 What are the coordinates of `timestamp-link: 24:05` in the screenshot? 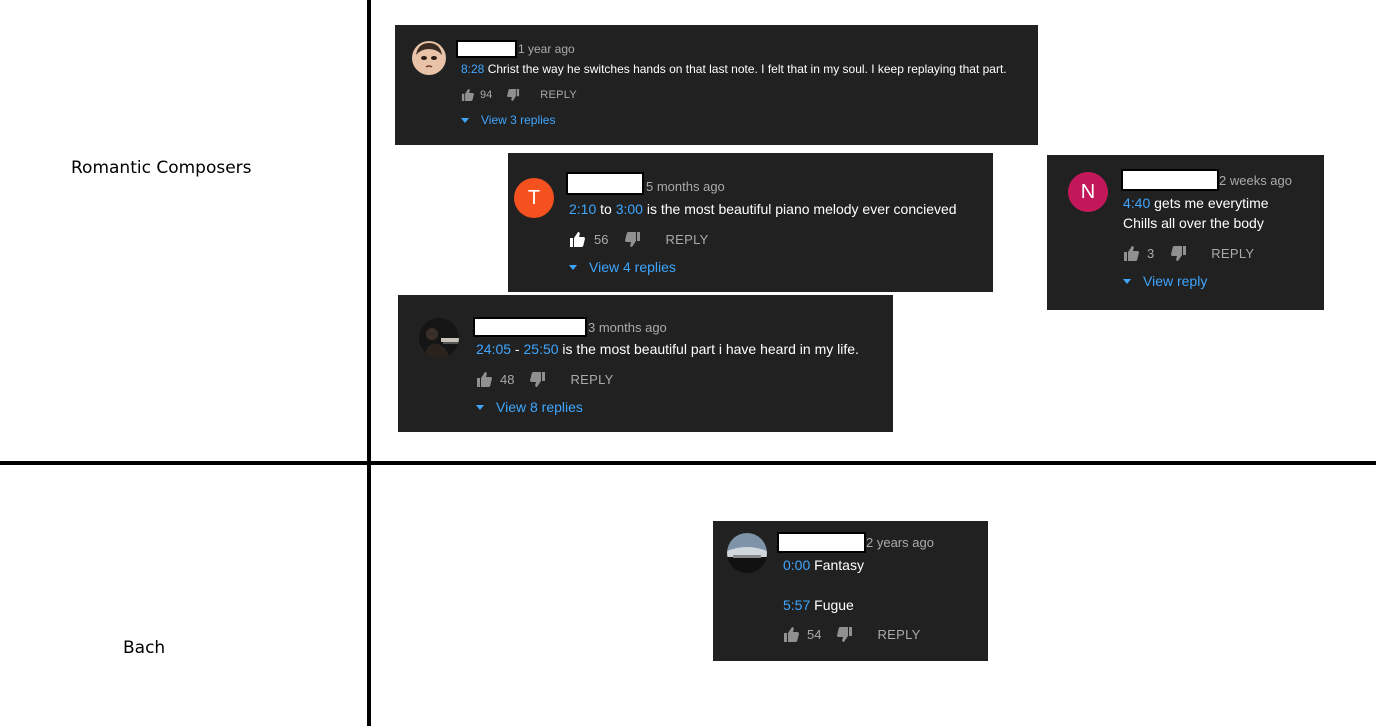 It's located at (493, 349).